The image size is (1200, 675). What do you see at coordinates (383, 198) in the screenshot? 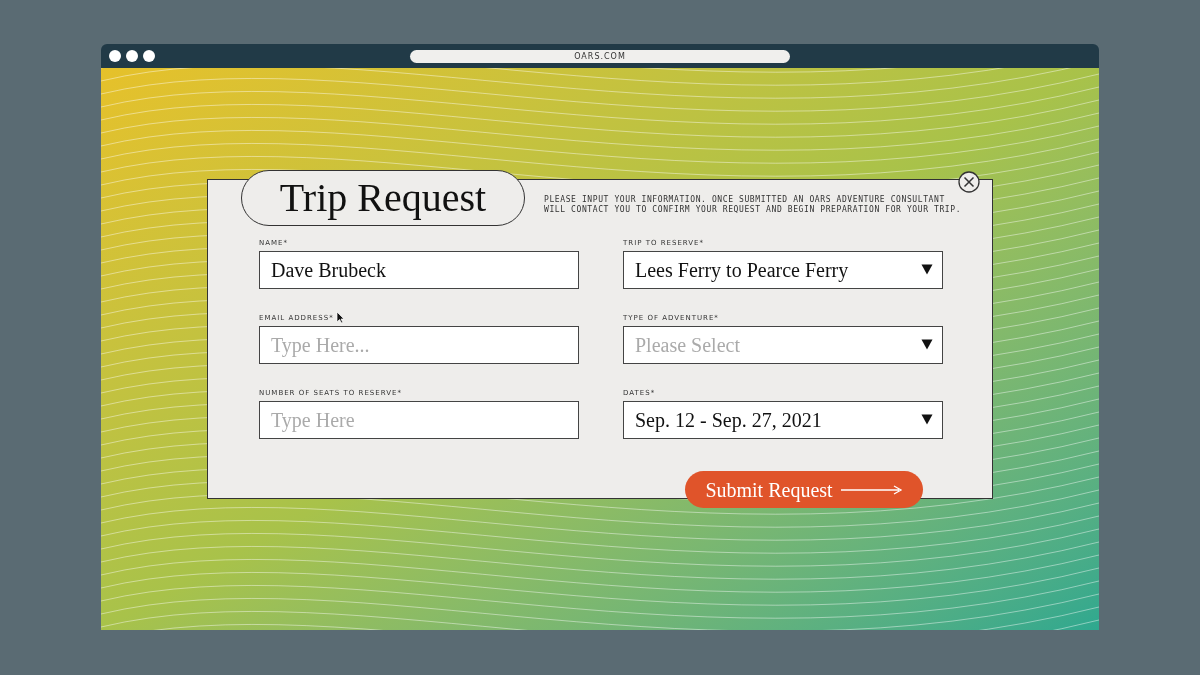
I see `form-title: Trip Request` at bounding box center [383, 198].